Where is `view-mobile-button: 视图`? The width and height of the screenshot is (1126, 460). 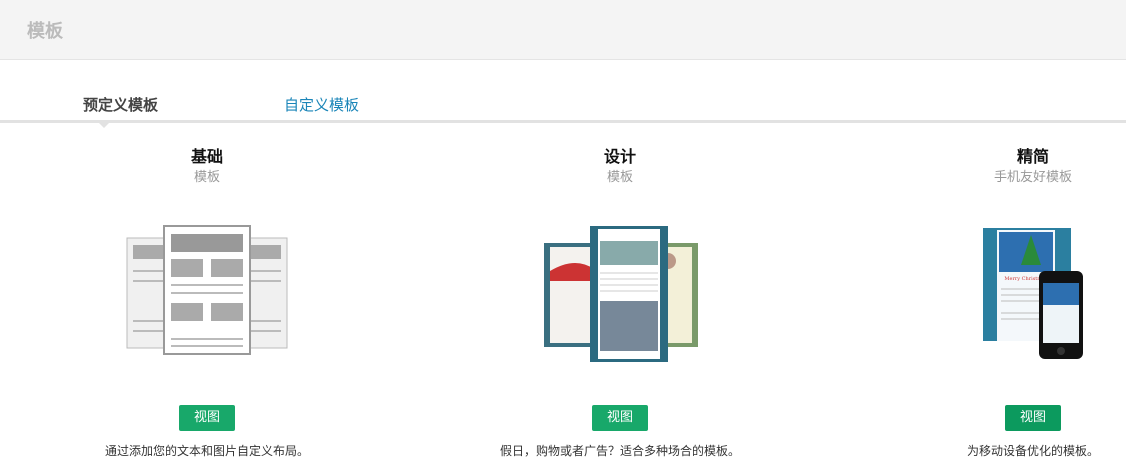 view-mobile-button: 视图 is located at coordinates (1033, 418).